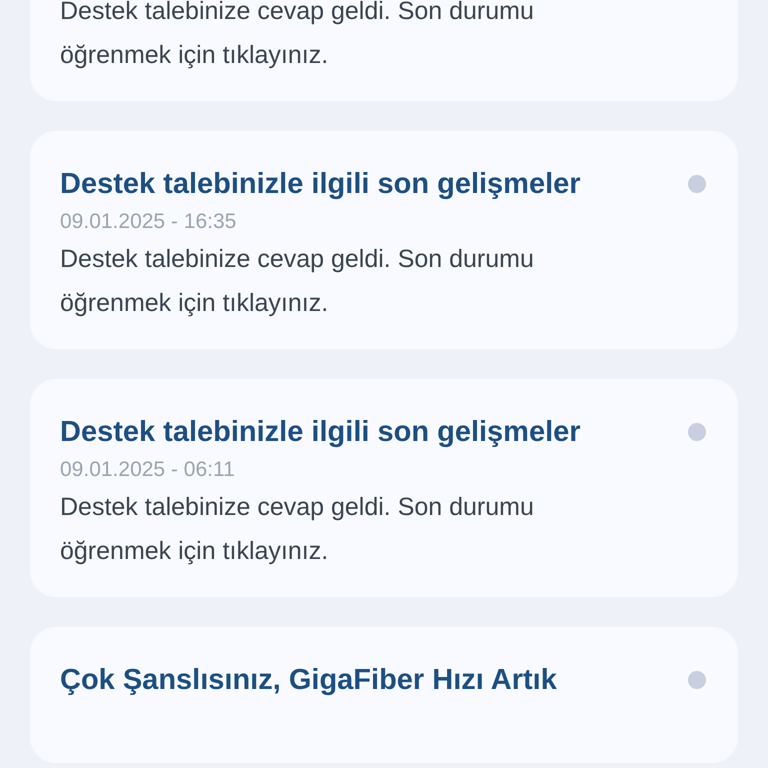 The width and height of the screenshot is (768, 768). I want to click on notification-title: Çok Şanslısınız, GigaFiber Hızı Artık, so click(309, 680).